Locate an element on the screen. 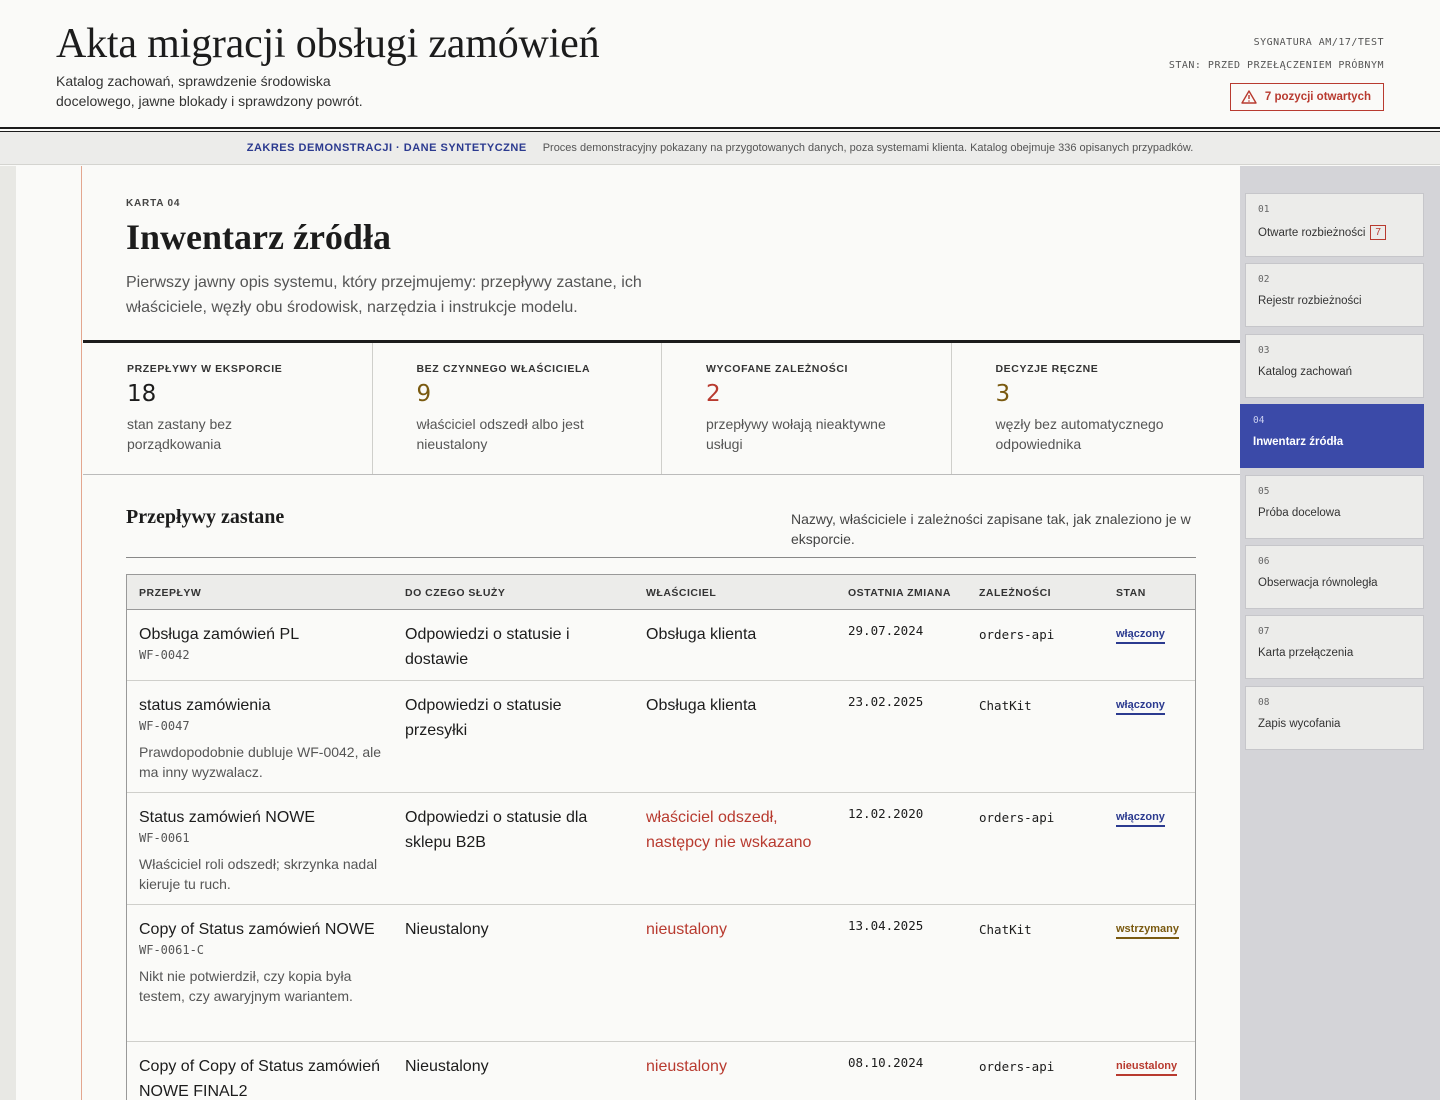 The height and width of the screenshot is (1100, 1440). nav-item-number: 01 is located at coordinates (1264, 209).